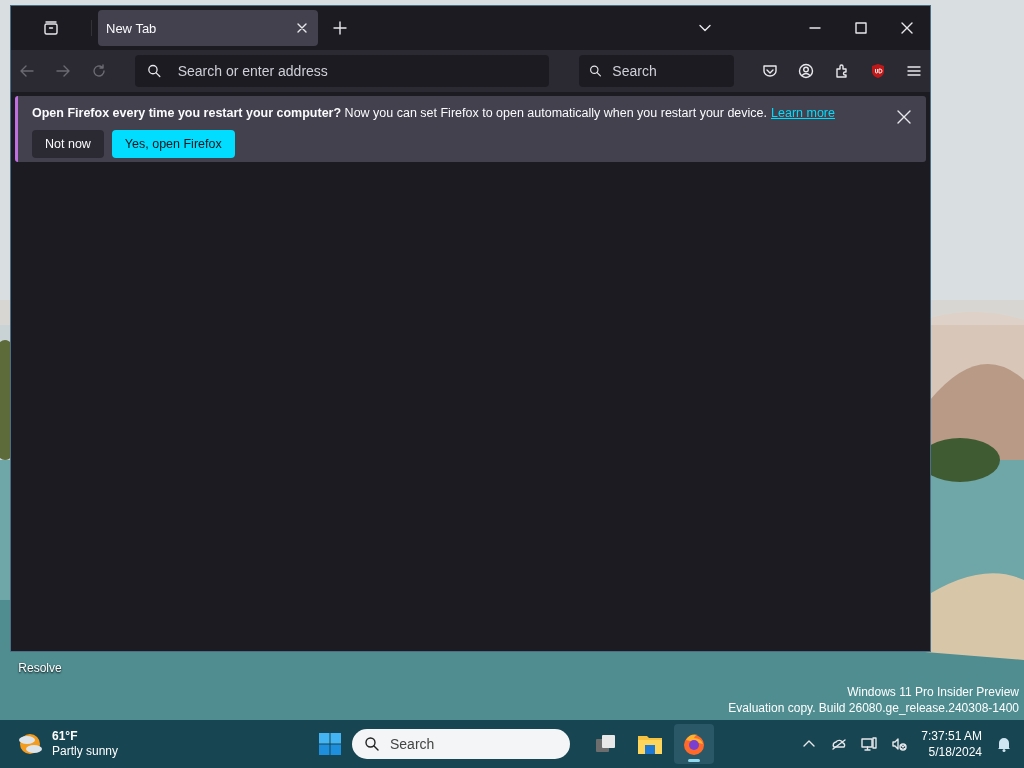 The image size is (1024, 768). Describe the element at coordinates (932, 692) in the screenshot. I see `edition-text: Windows 11 Pro Insider Preview` at that location.